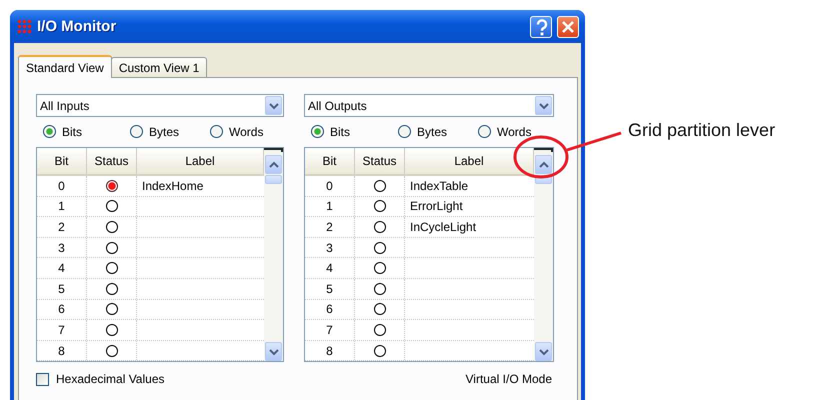  What do you see at coordinates (76, 26) in the screenshot?
I see `window-title: I/O Monitor` at bounding box center [76, 26].